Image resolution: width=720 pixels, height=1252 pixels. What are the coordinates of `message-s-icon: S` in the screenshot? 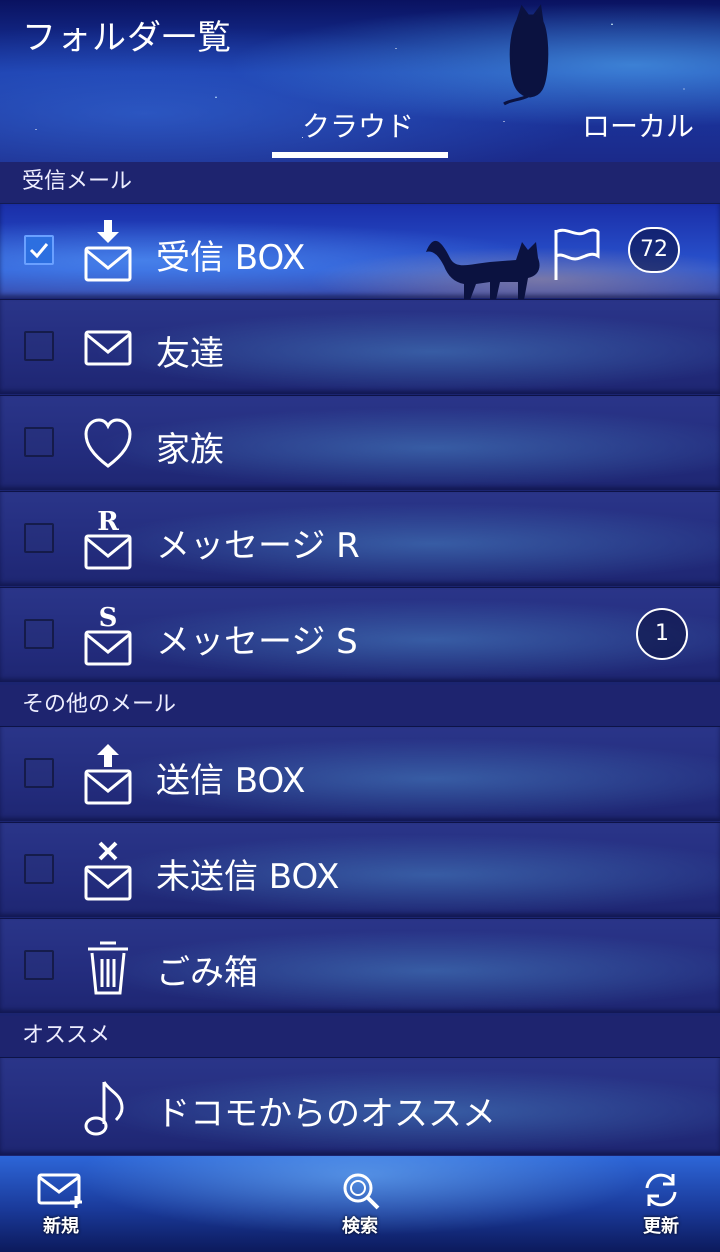 It's located at (108, 634).